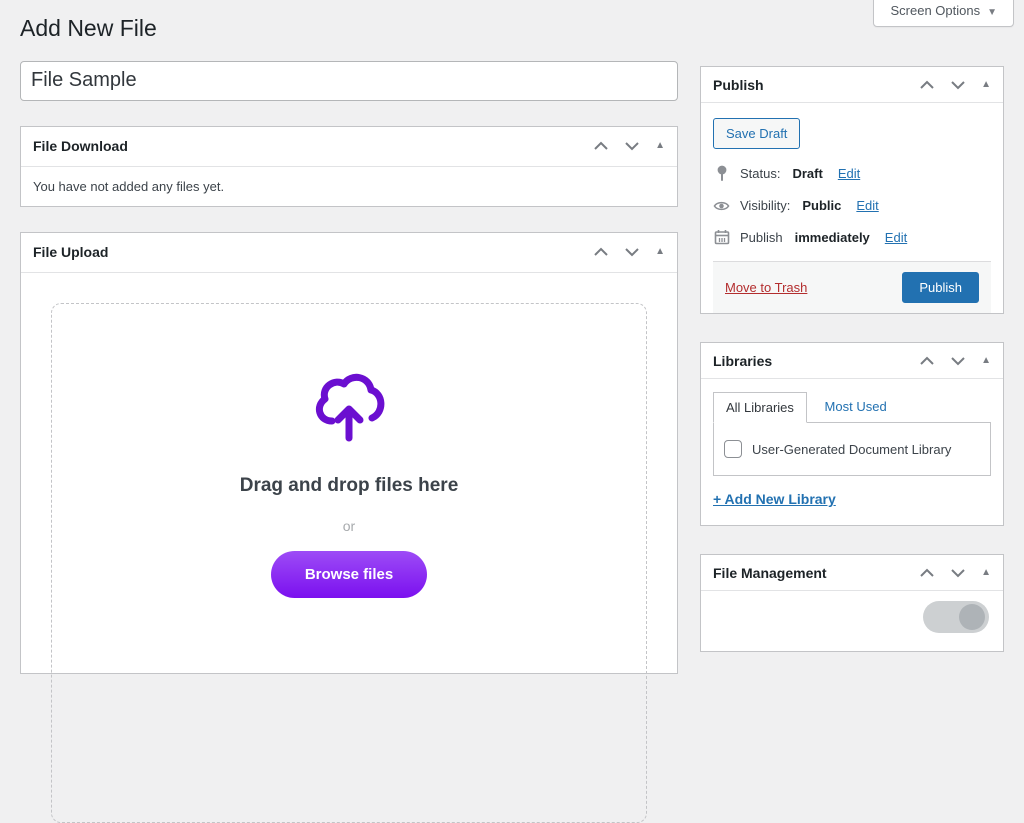  I want to click on status-row: Status: Draft Edit, so click(852, 173).